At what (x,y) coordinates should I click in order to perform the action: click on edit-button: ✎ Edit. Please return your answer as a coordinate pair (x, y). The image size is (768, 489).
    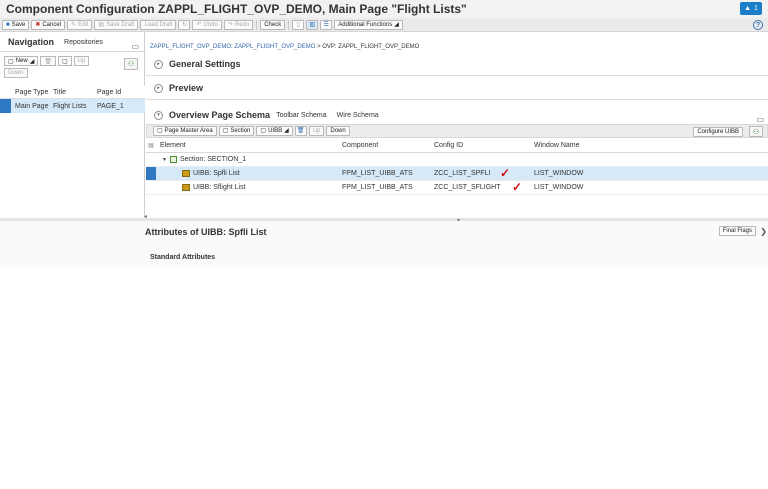
    Looking at the image, I should click on (80, 24).